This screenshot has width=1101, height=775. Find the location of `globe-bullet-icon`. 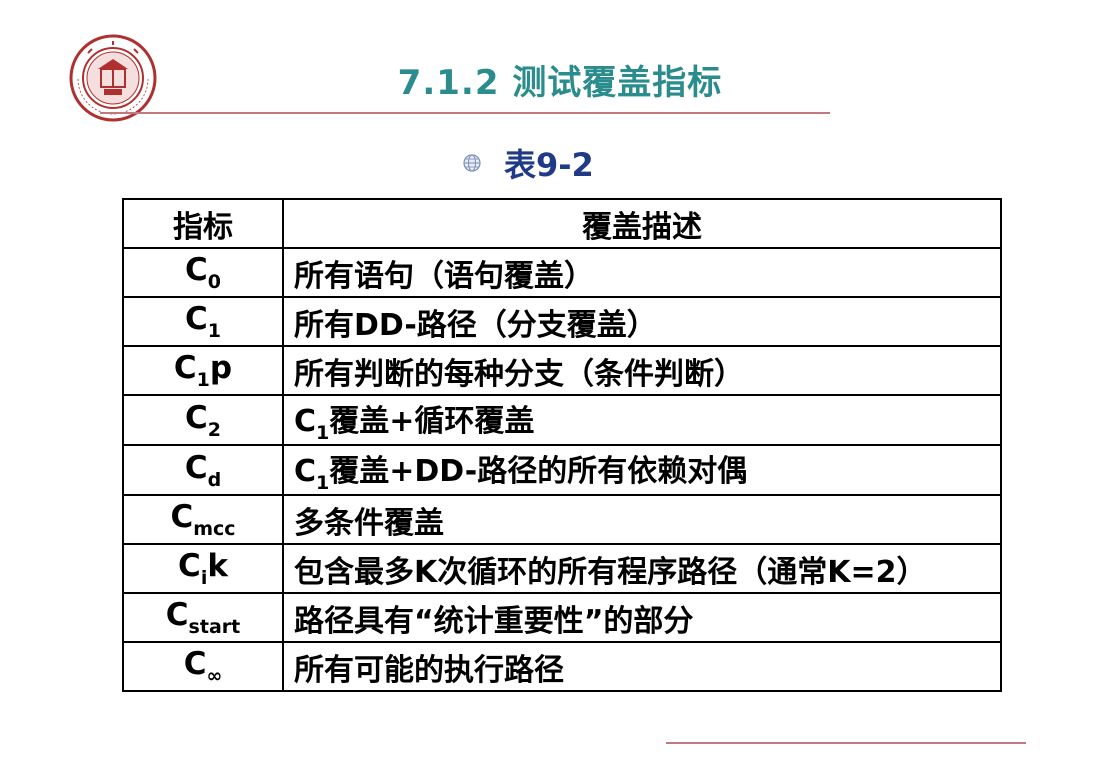

globe-bullet-icon is located at coordinates (472, 163).